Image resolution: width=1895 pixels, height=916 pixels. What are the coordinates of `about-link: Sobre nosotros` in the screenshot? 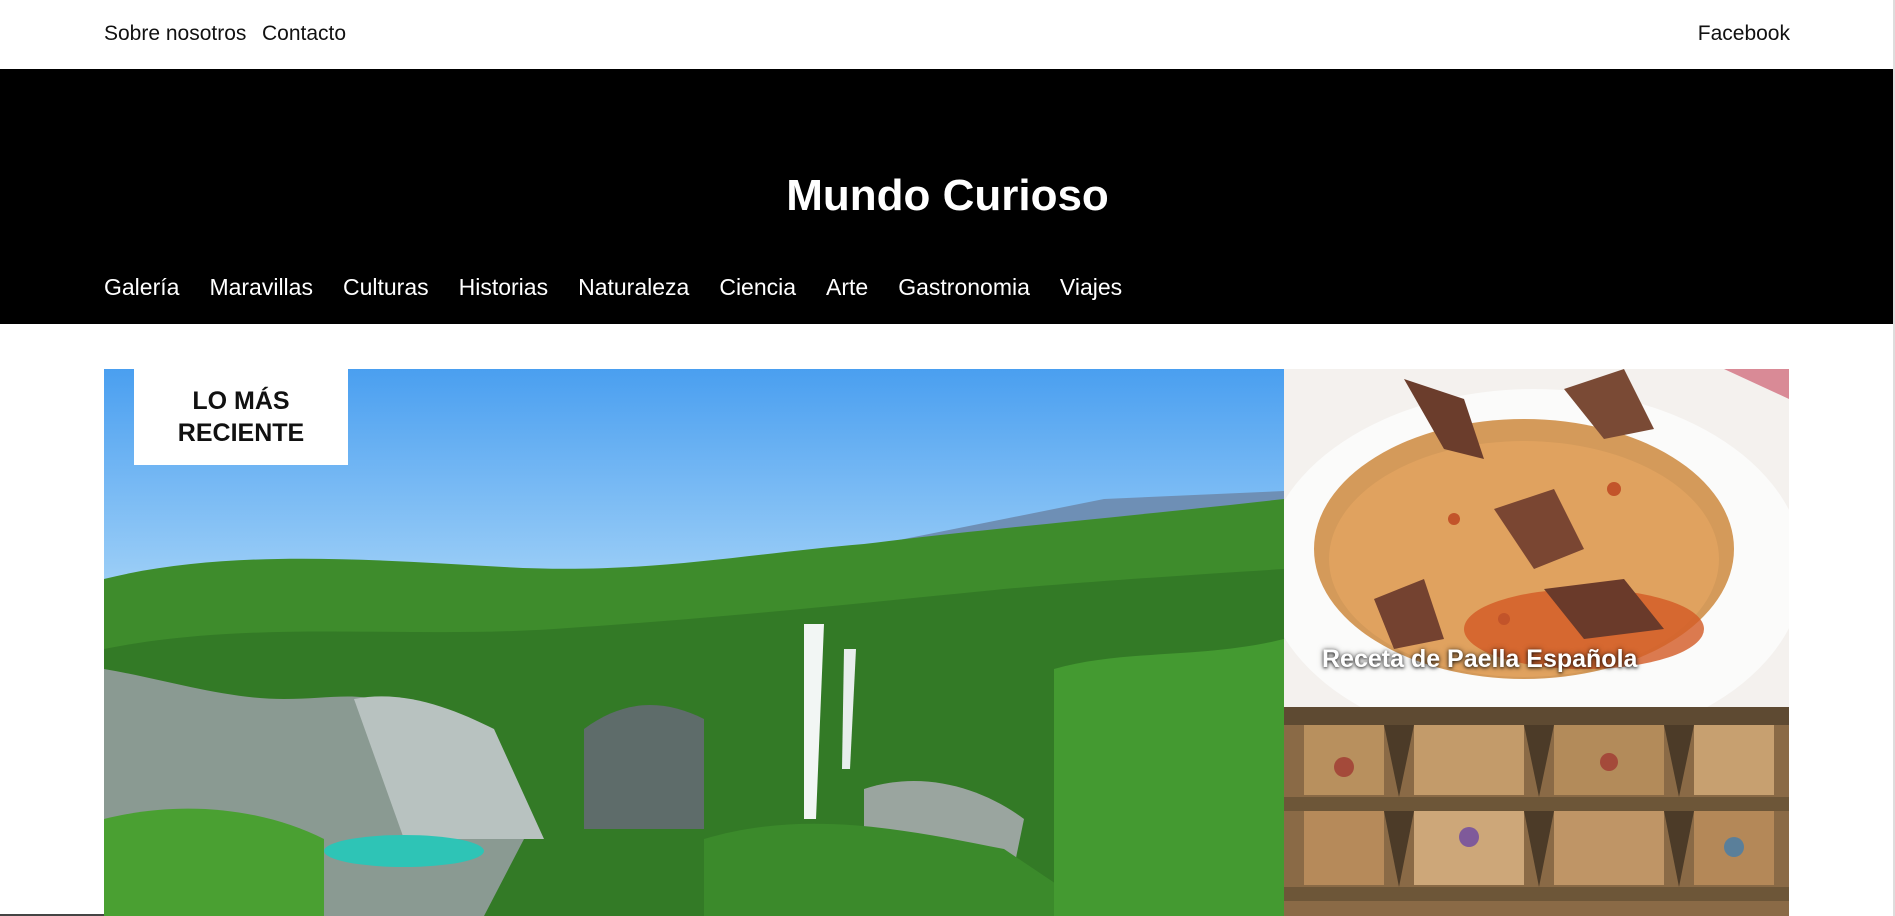 It's located at (175, 34).